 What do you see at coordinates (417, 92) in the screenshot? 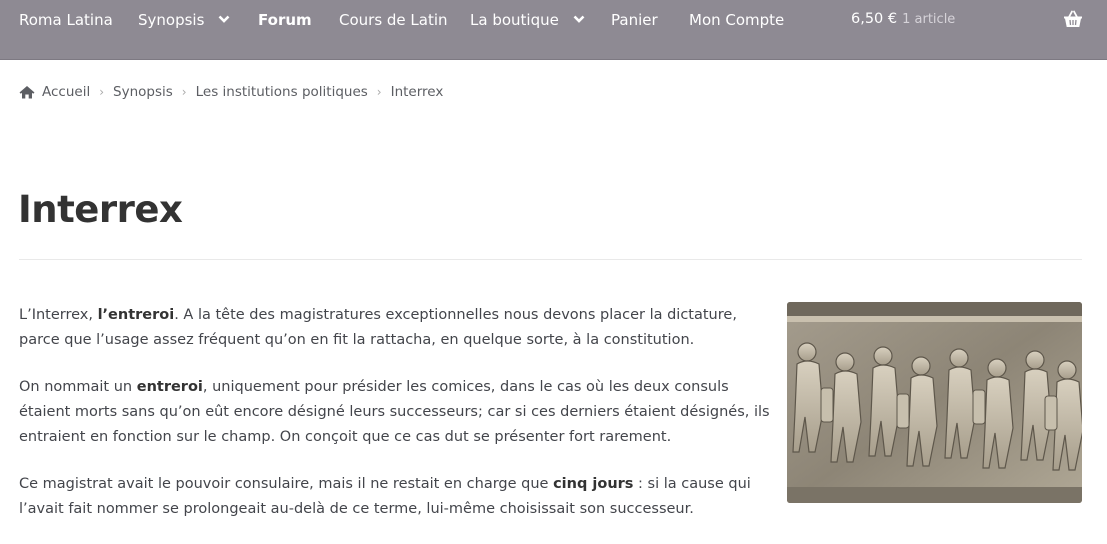
I see `breadcrumb-current: Interrex` at bounding box center [417, 92].